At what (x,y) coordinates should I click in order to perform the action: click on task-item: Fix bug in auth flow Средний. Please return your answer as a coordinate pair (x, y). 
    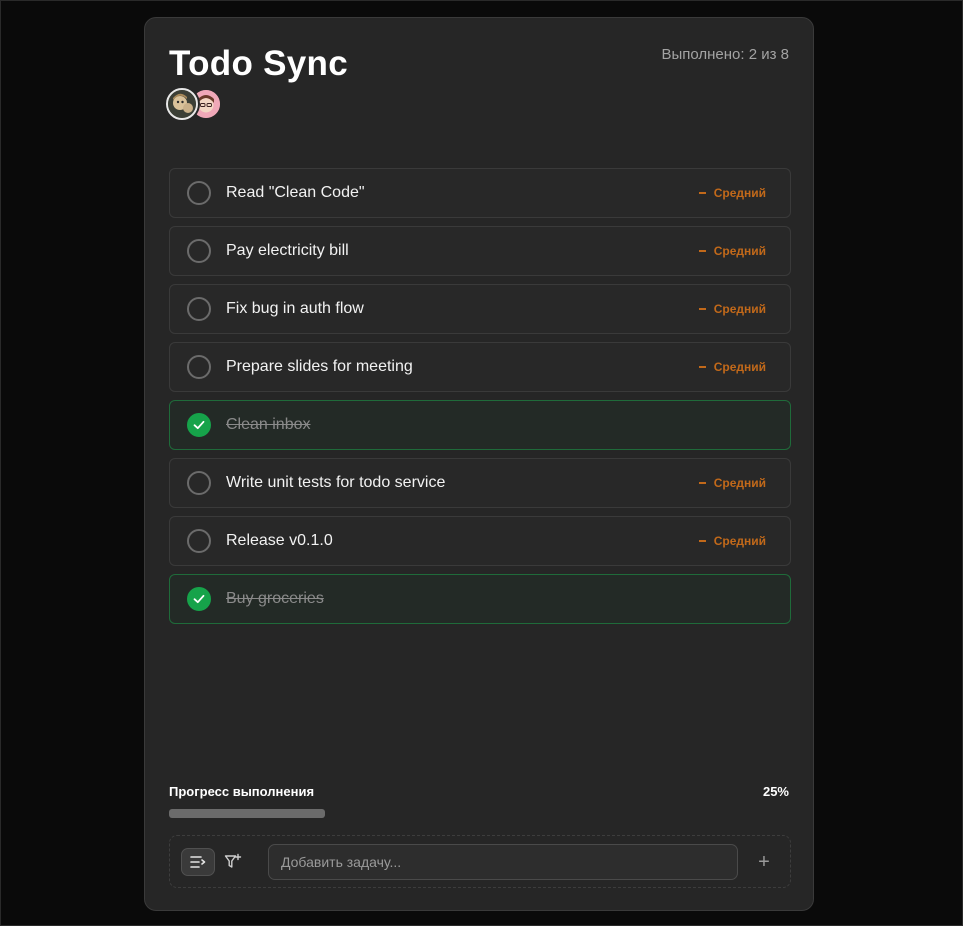
    Looking at the image, I should click on (480, 309).